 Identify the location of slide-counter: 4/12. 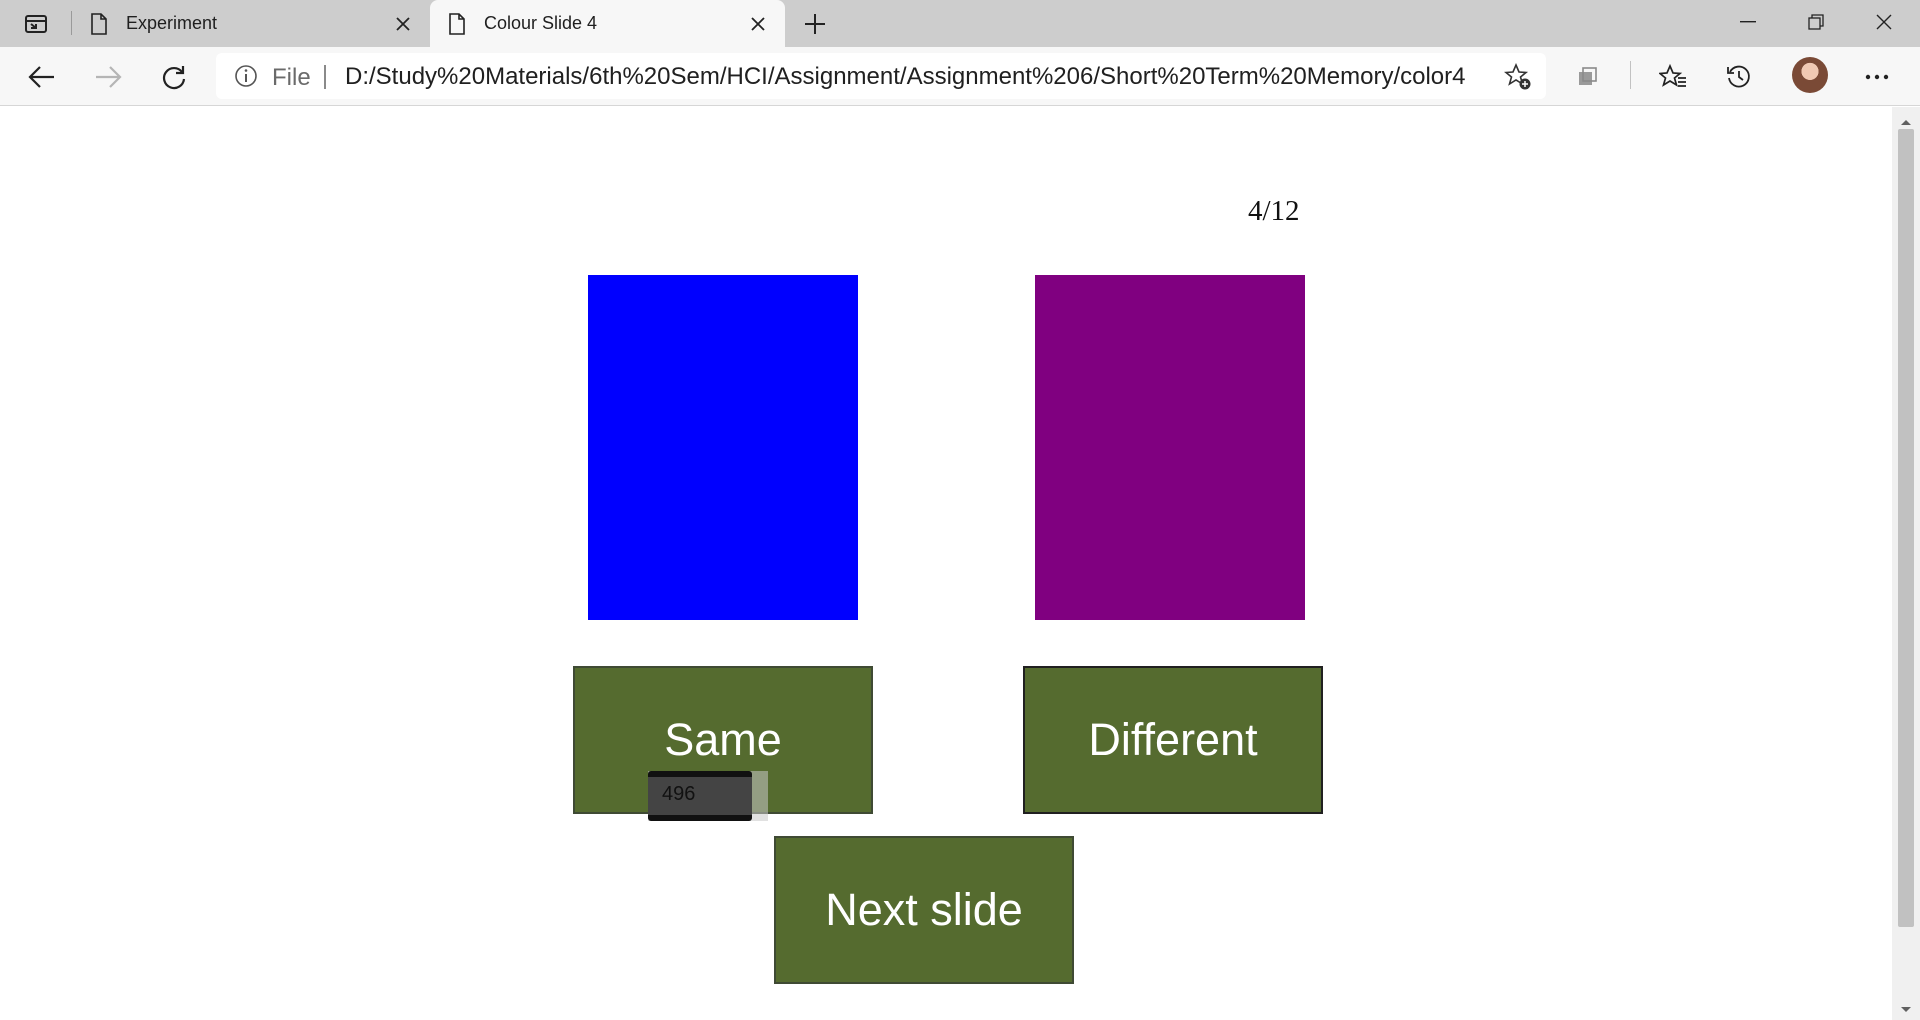
(1274, 211).